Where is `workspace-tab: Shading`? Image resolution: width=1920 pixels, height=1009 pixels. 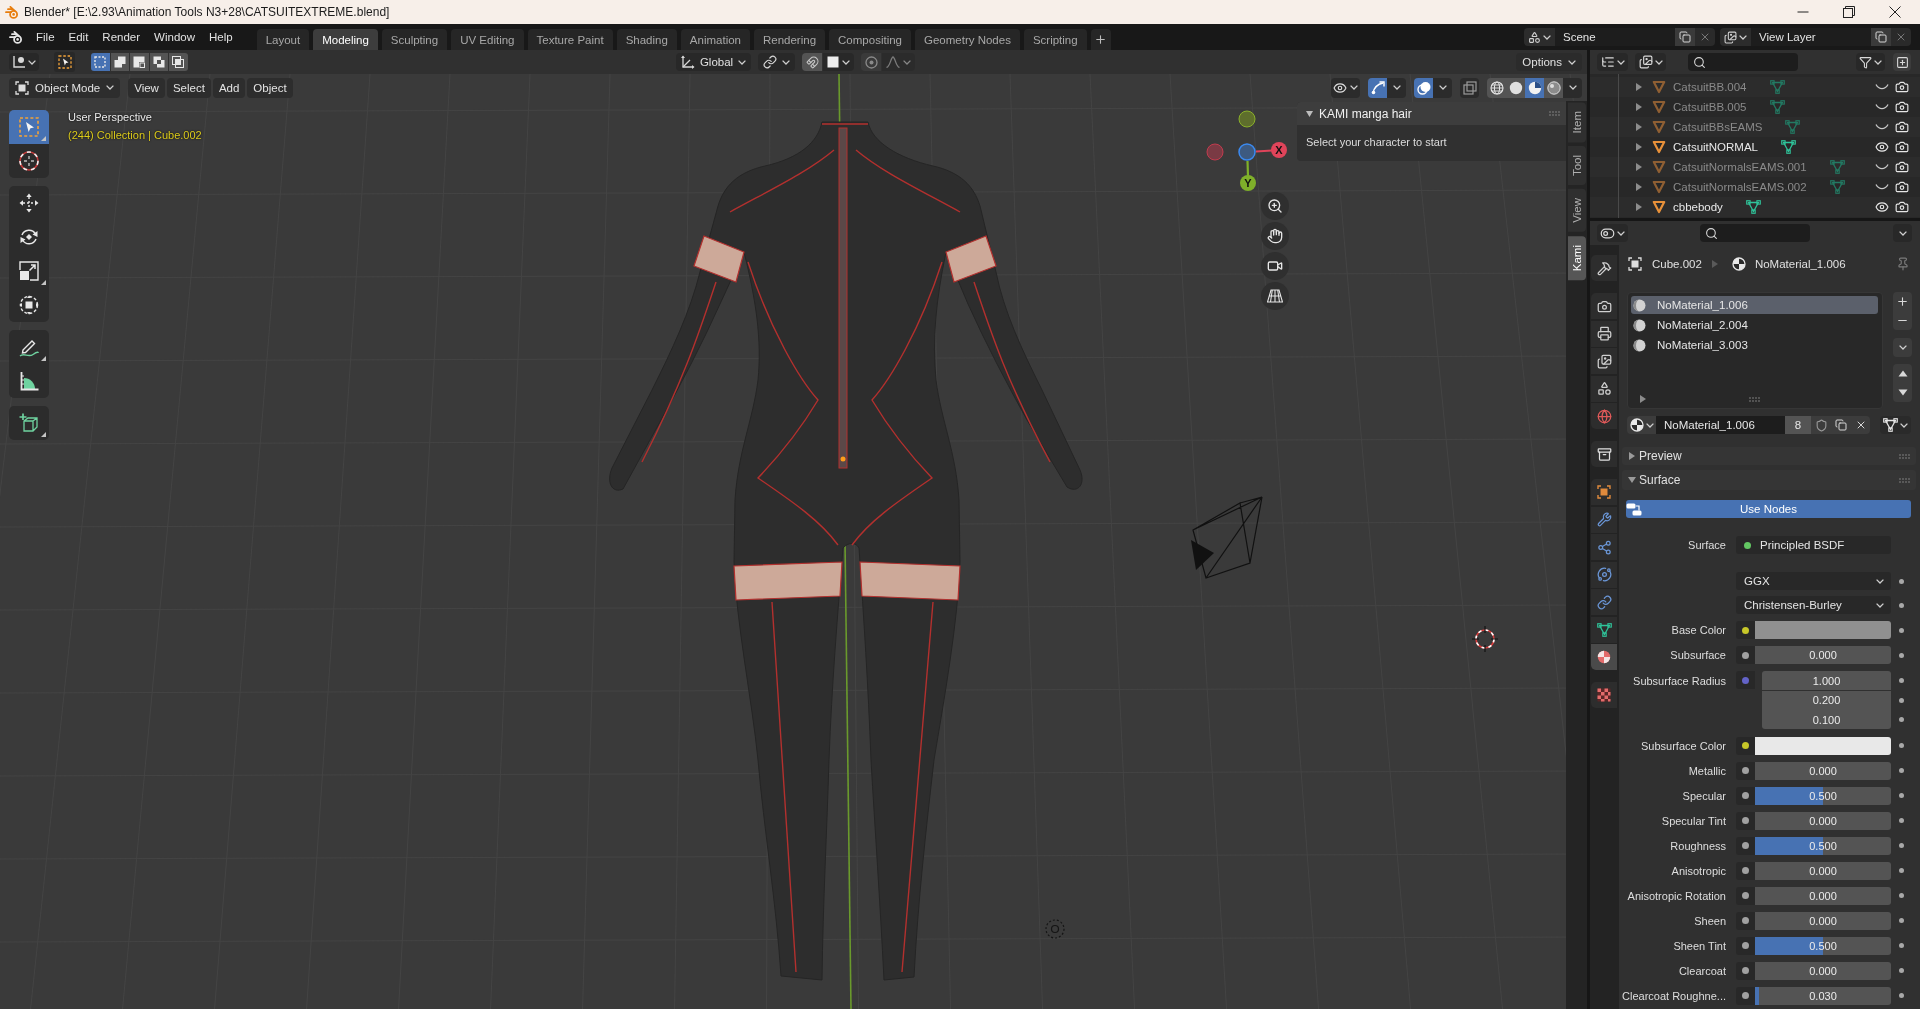 workspace-tab: Shading is located at coordinates (646, 39).